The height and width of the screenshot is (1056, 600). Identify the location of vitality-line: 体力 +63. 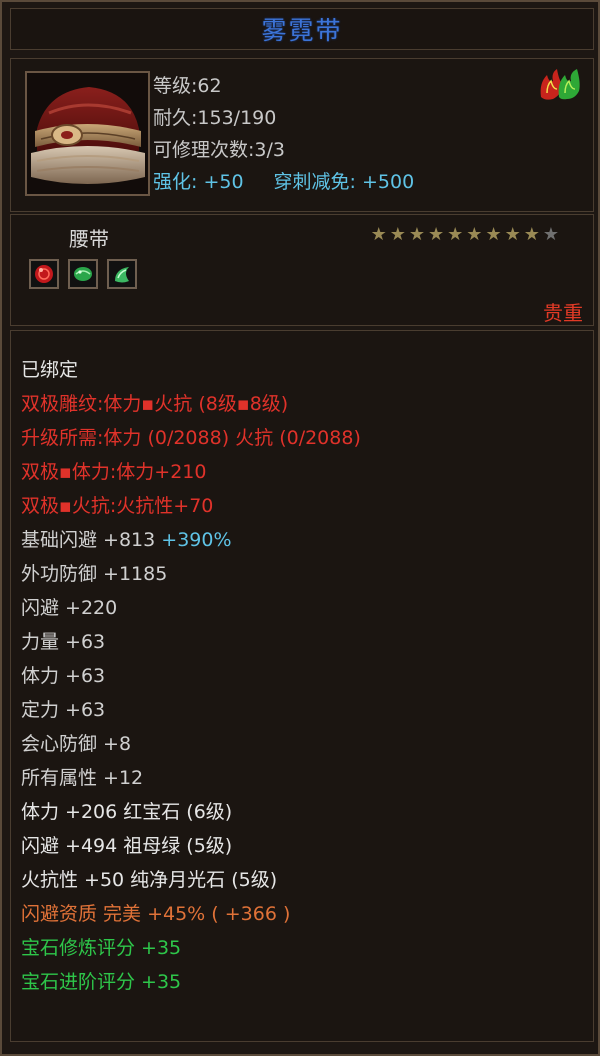
(63, 676).